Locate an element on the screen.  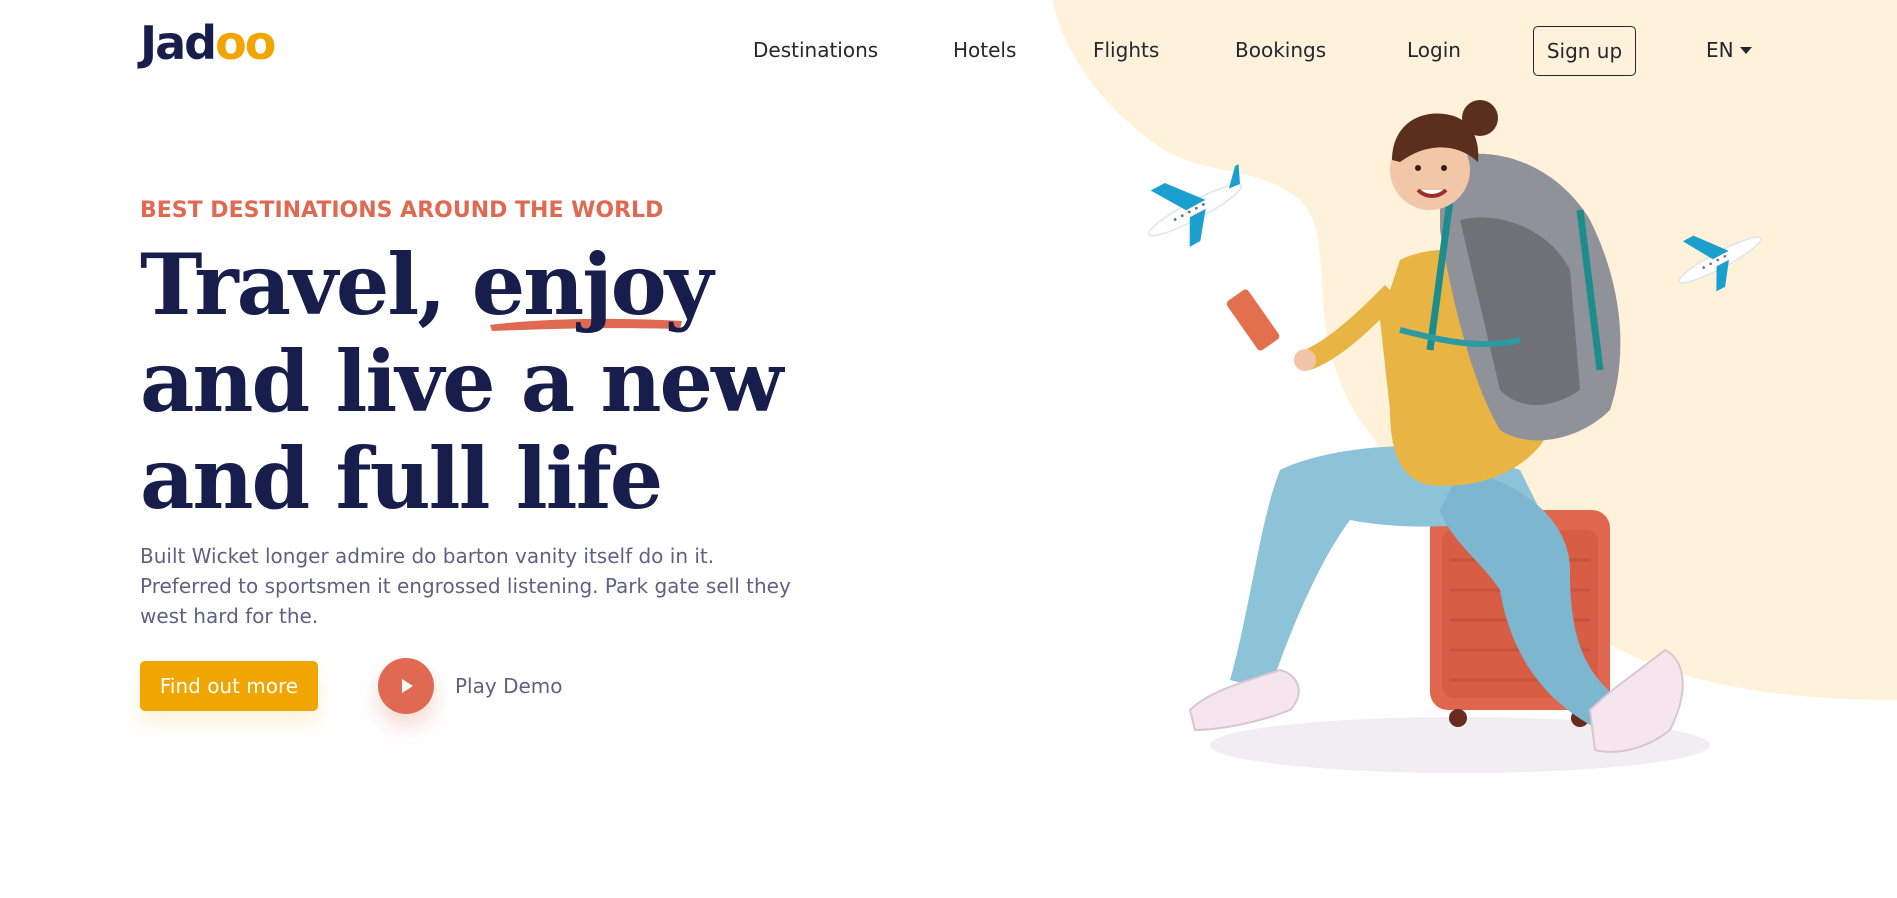
play-demo-button: Play Demo is located at coordinates (470, 686).